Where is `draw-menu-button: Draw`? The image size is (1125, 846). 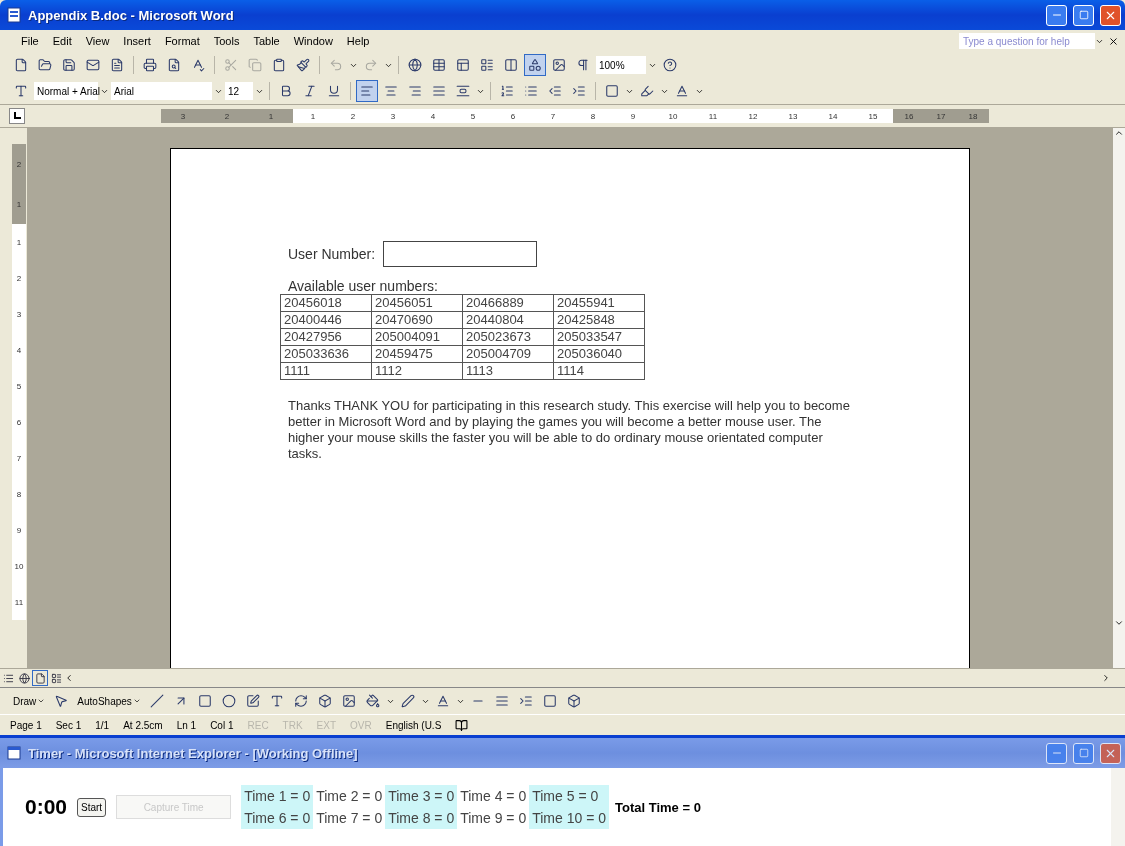
draw-menu-button: Draw is located at coordinates (29, 701).